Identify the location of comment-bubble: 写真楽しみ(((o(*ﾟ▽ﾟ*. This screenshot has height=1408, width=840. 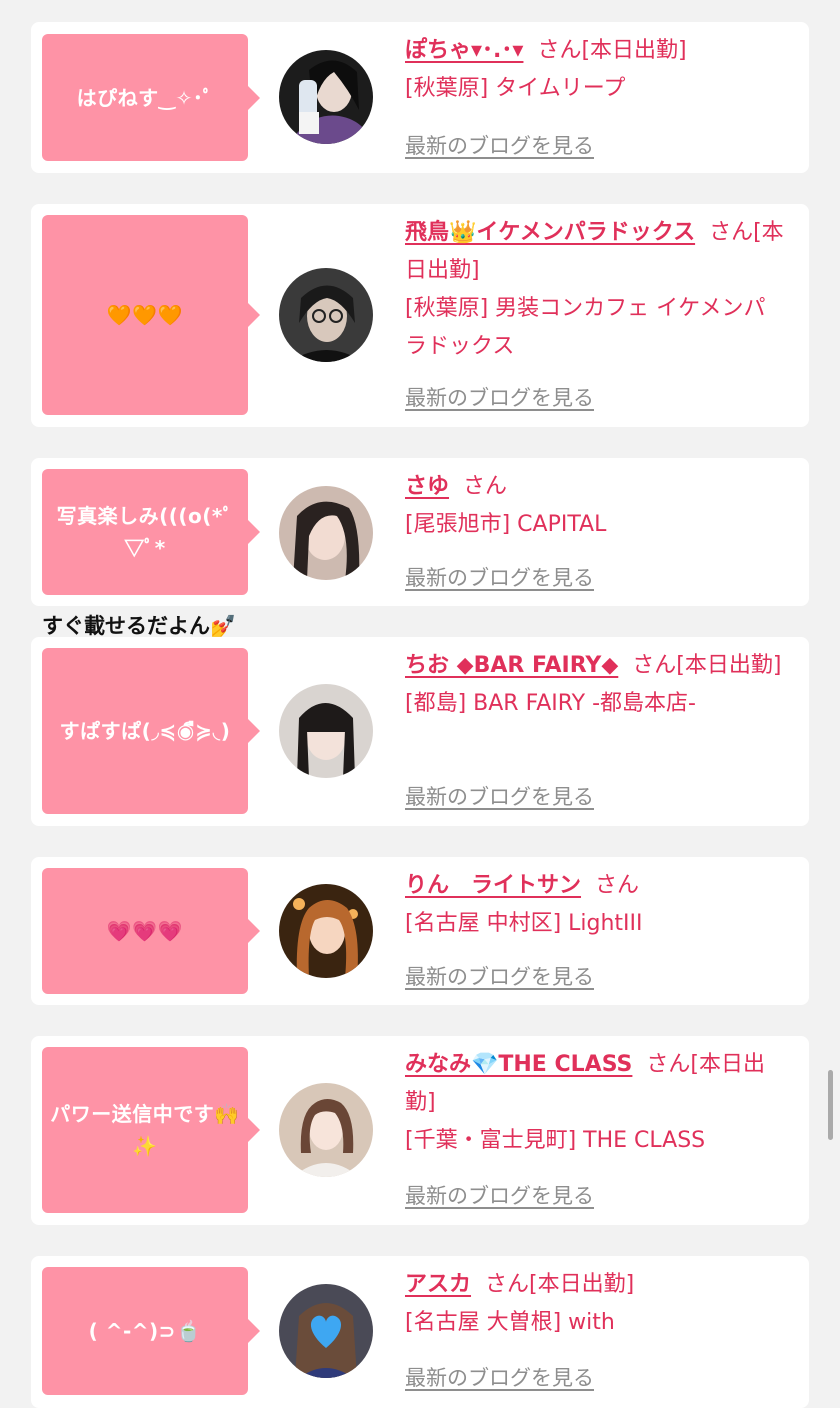
(151, 532).